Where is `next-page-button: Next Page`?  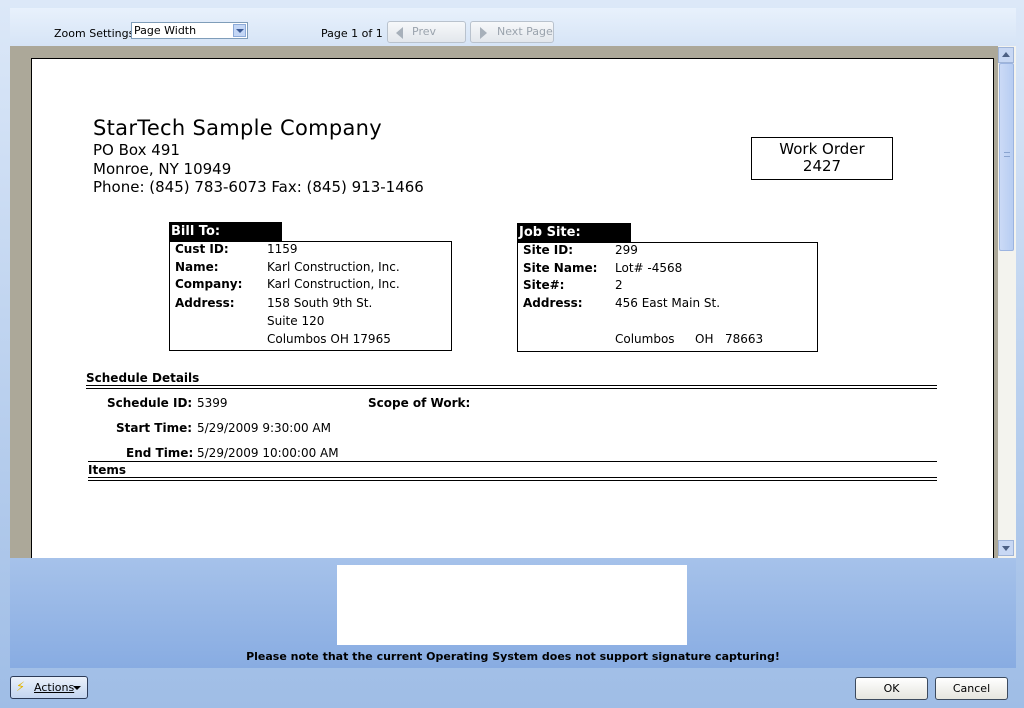
next-page-button: Next Page is located at coordinates (512, 32).